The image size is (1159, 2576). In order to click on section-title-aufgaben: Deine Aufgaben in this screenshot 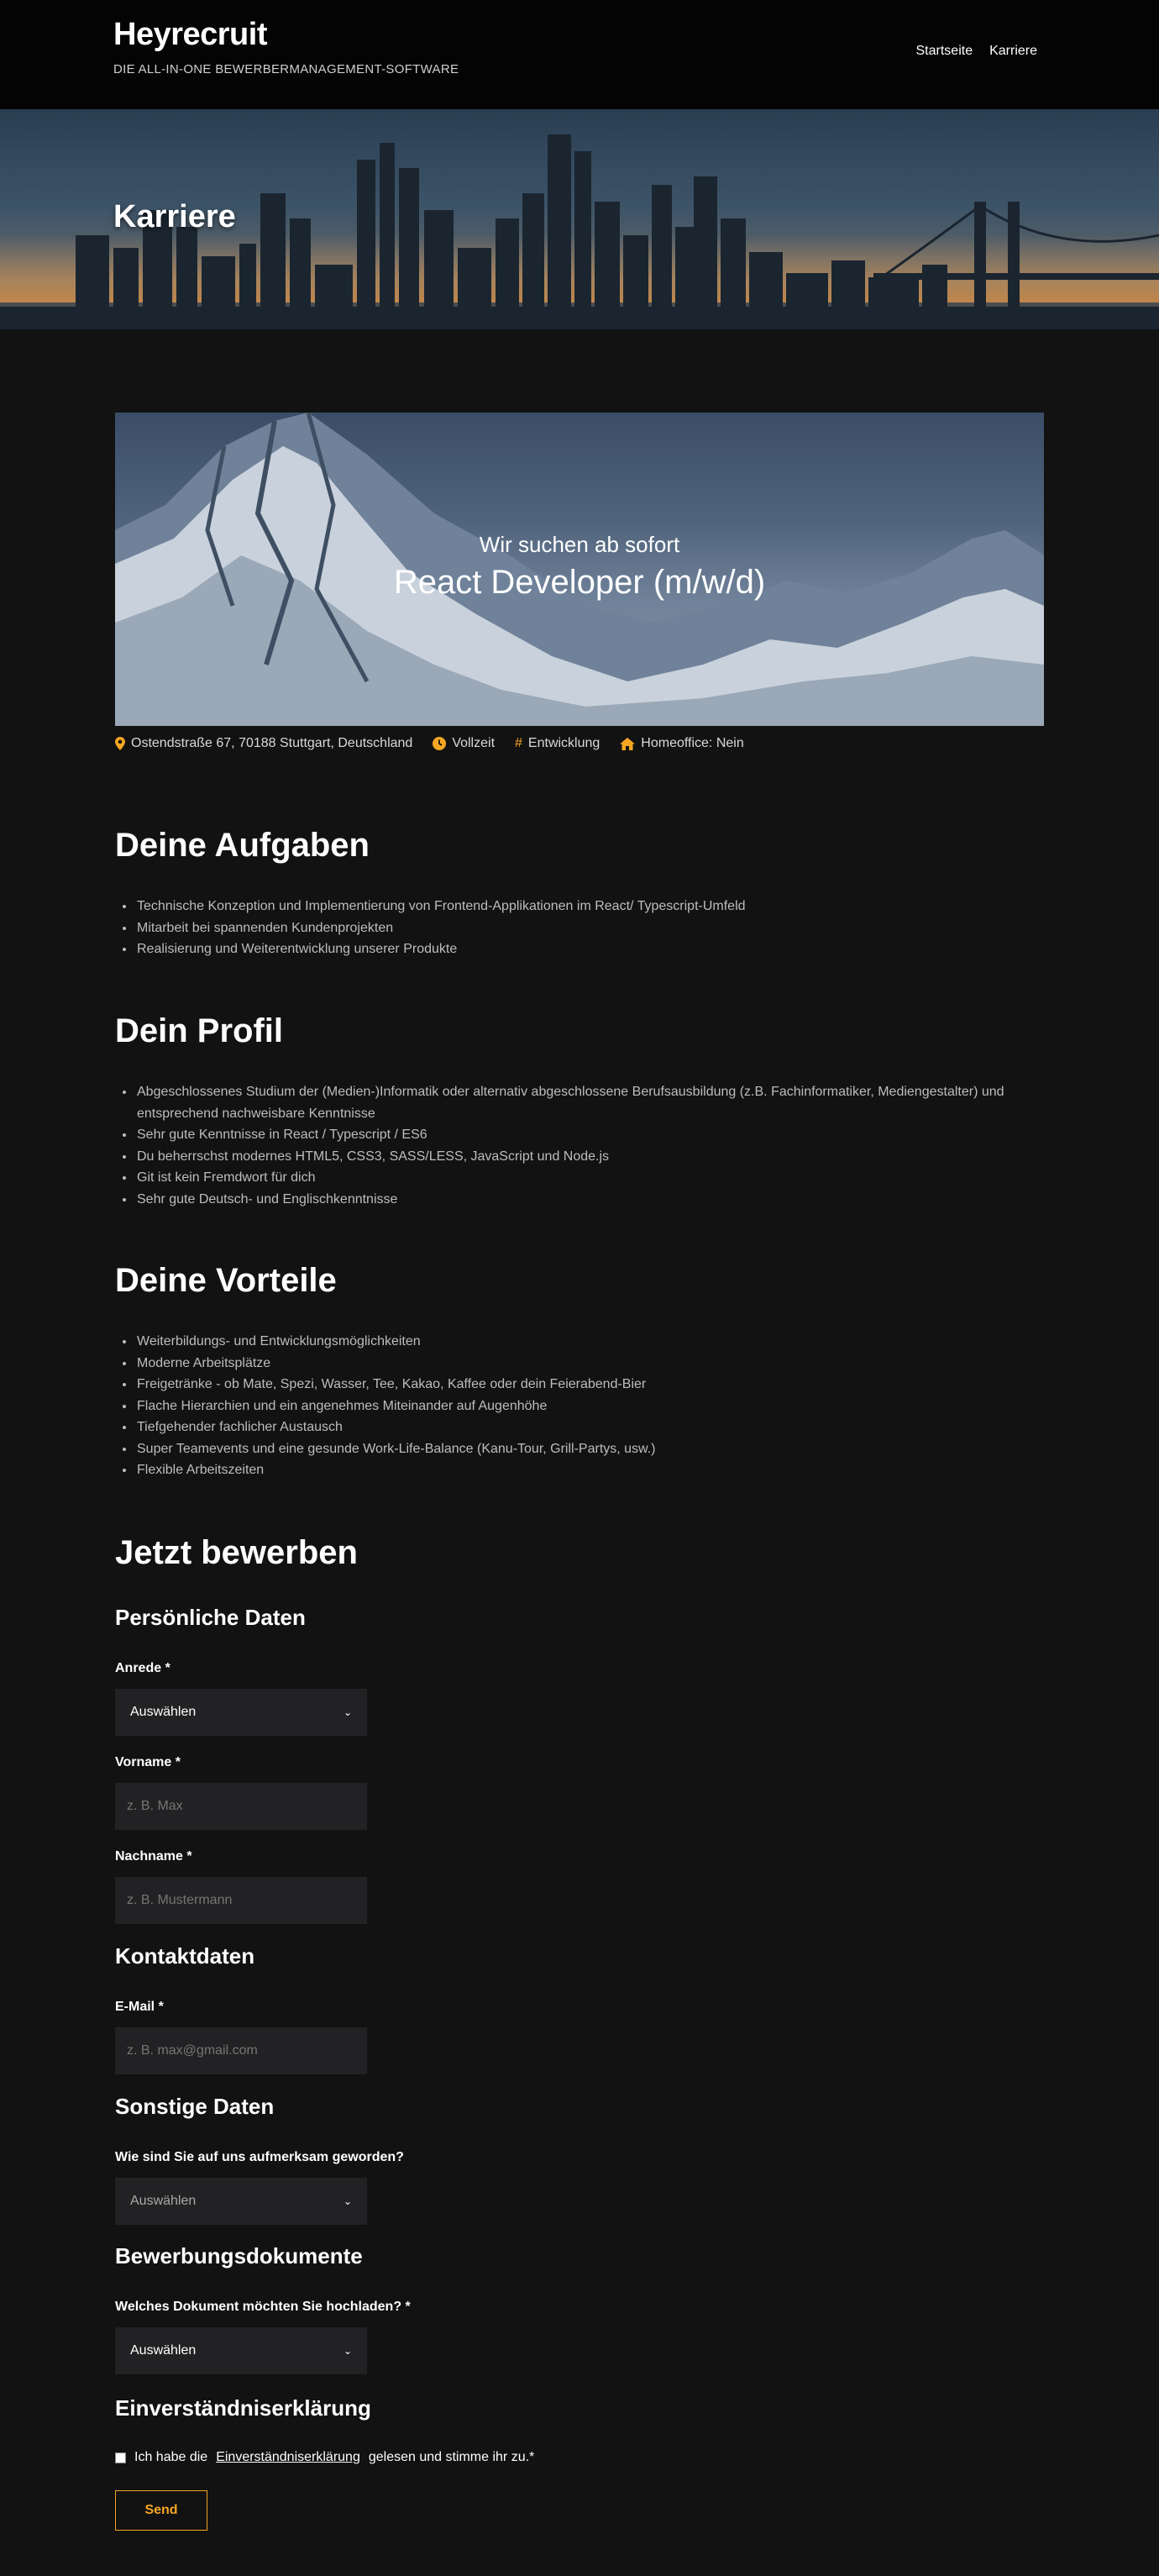, I will do `click(242, 845)`.